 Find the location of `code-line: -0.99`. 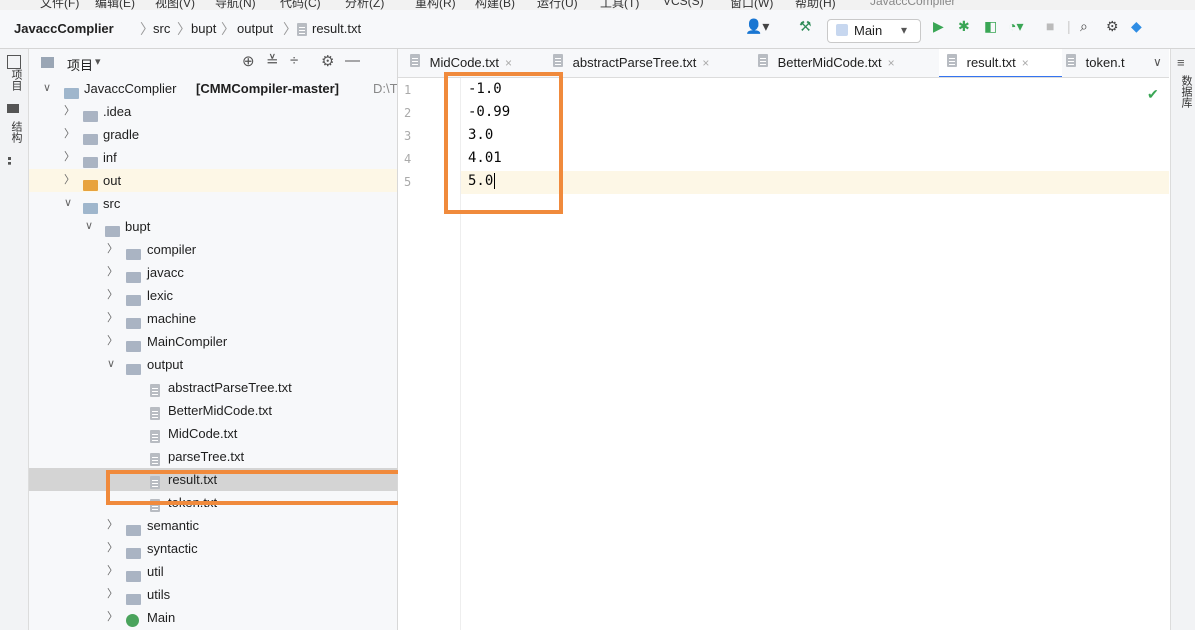

code-line: -0.99 is located at coordinates (489, 112).